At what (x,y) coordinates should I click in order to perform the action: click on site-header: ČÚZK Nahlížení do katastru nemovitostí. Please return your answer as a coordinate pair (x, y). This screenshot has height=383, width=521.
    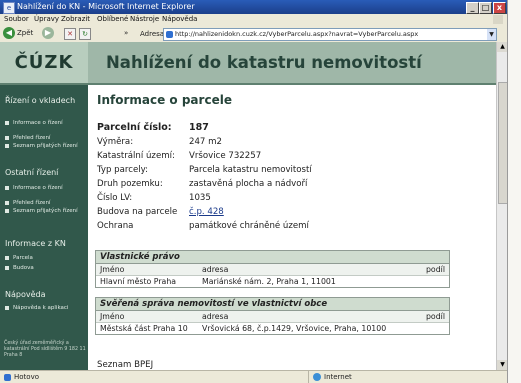
    Looking at the image, I should click on (248, 63).